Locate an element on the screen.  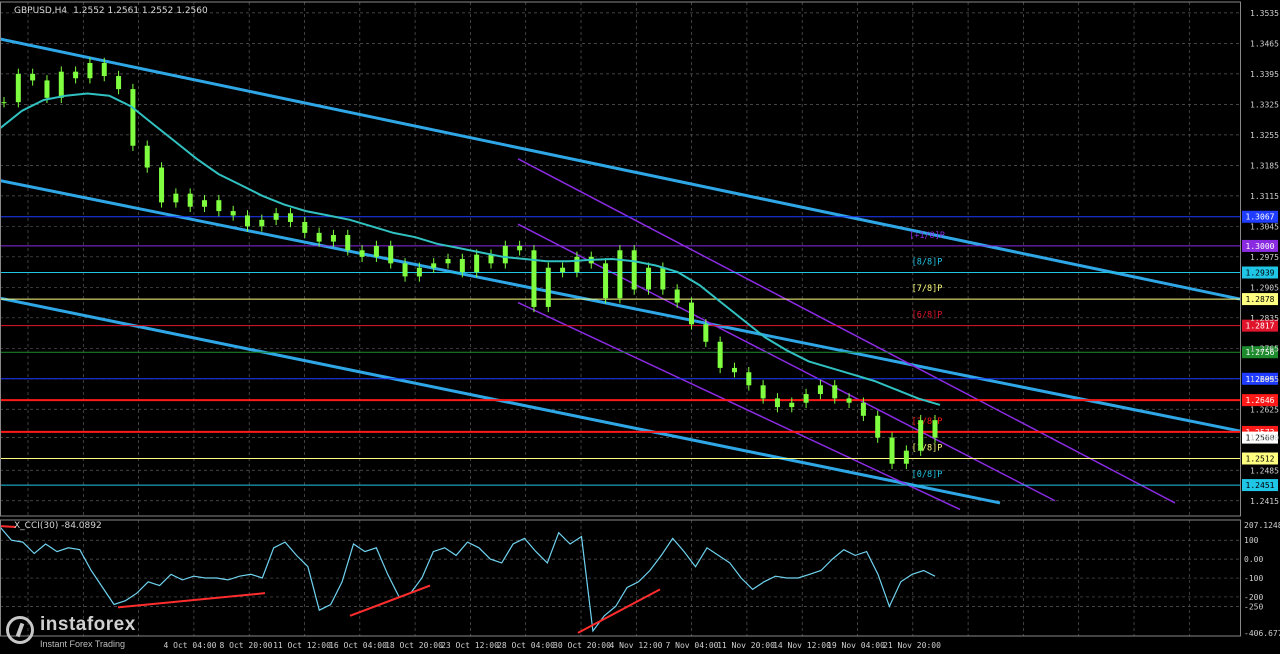
x-tick-label: 14 Nov 12:00 is located at coordinates (802, 645).